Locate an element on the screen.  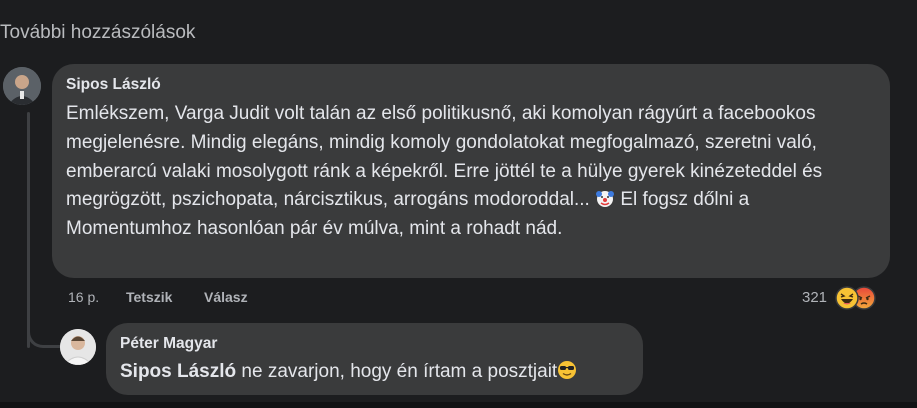
comment-author: Sipos László is located at coordinates (113, 85).